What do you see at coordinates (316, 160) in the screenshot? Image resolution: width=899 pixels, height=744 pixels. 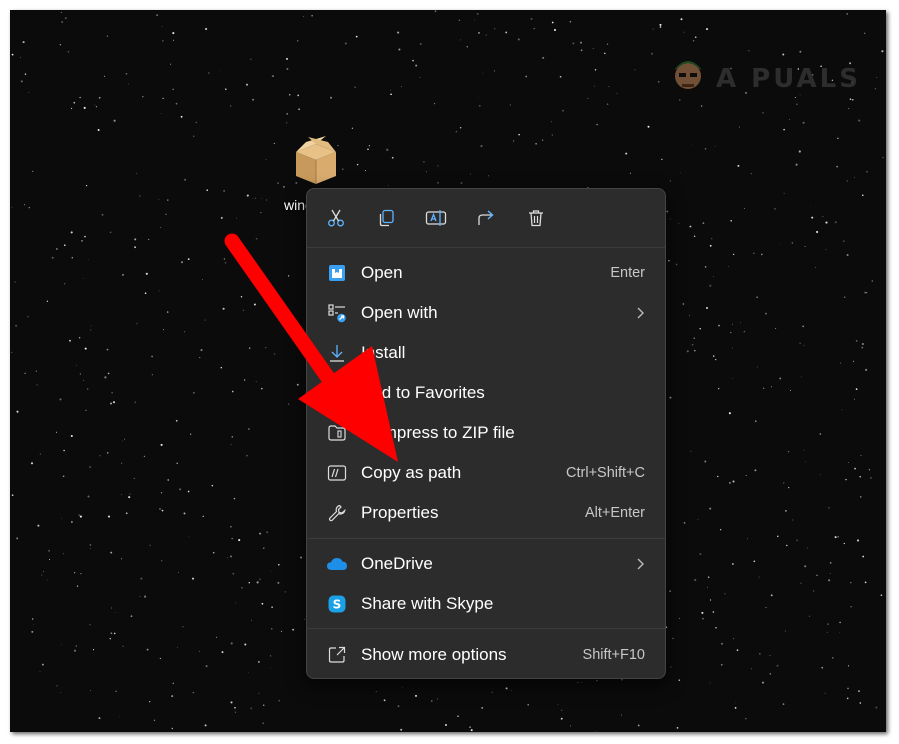 I see `package-box-icon` at bounding box center [316, 160].